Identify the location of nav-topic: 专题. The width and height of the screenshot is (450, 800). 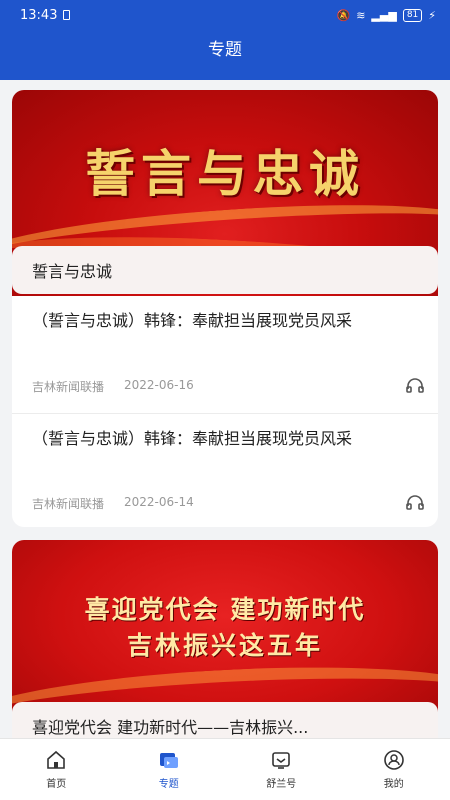
(169, 769).